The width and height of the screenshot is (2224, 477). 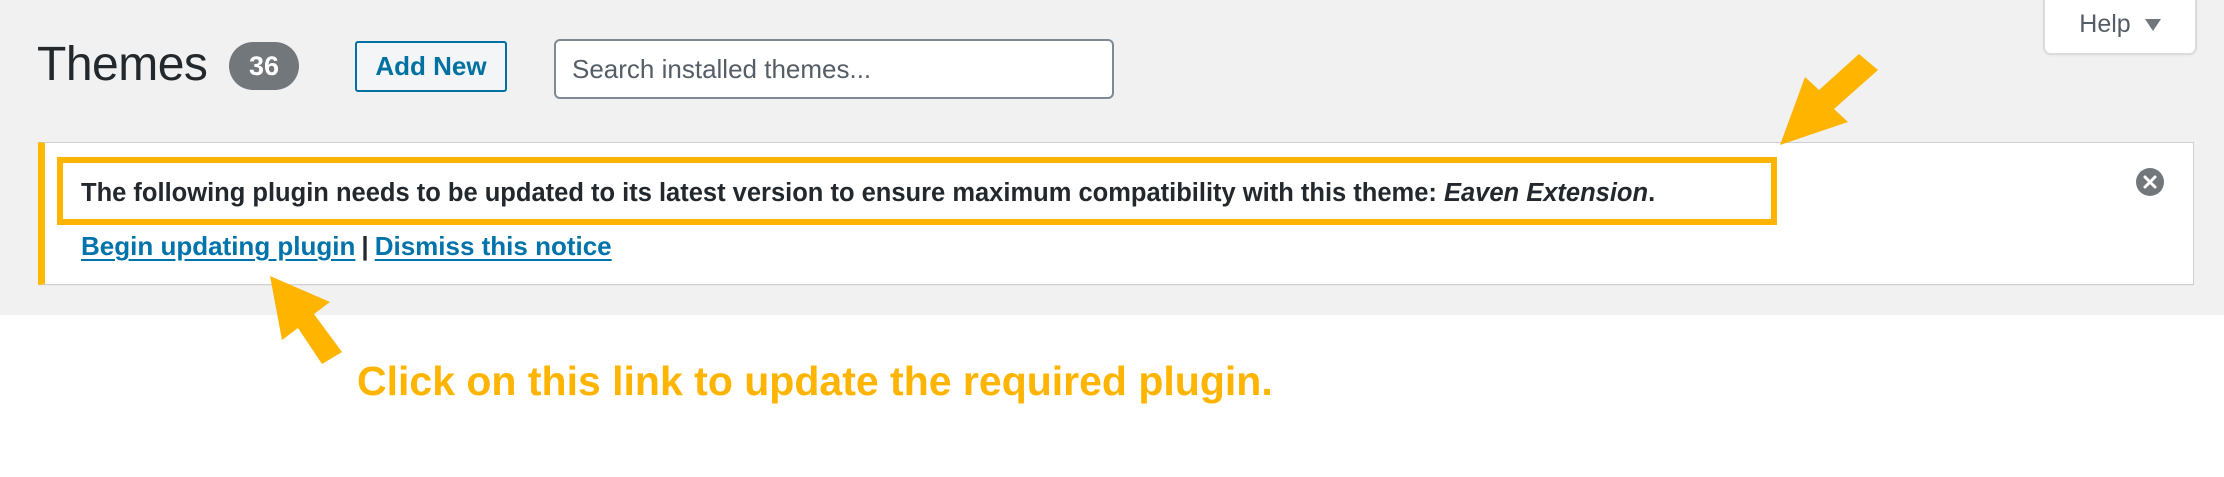 What do you see at coordinates (264, 66) in the screenshot?
I see `theme-count-badge: 36` at bounding box center [264, 66].